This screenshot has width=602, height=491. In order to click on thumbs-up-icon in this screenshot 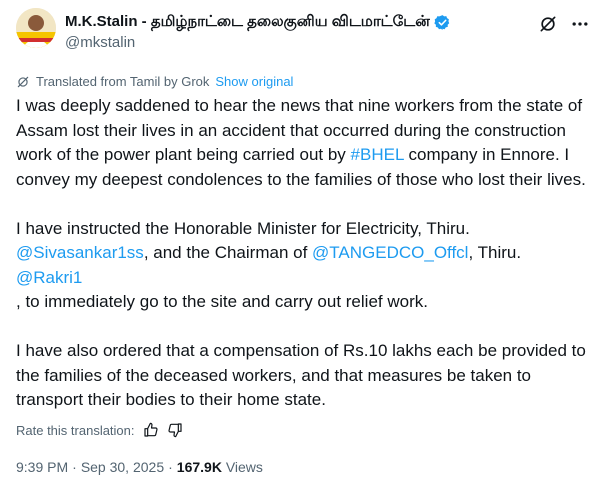, I will do `click(151, 430)`.